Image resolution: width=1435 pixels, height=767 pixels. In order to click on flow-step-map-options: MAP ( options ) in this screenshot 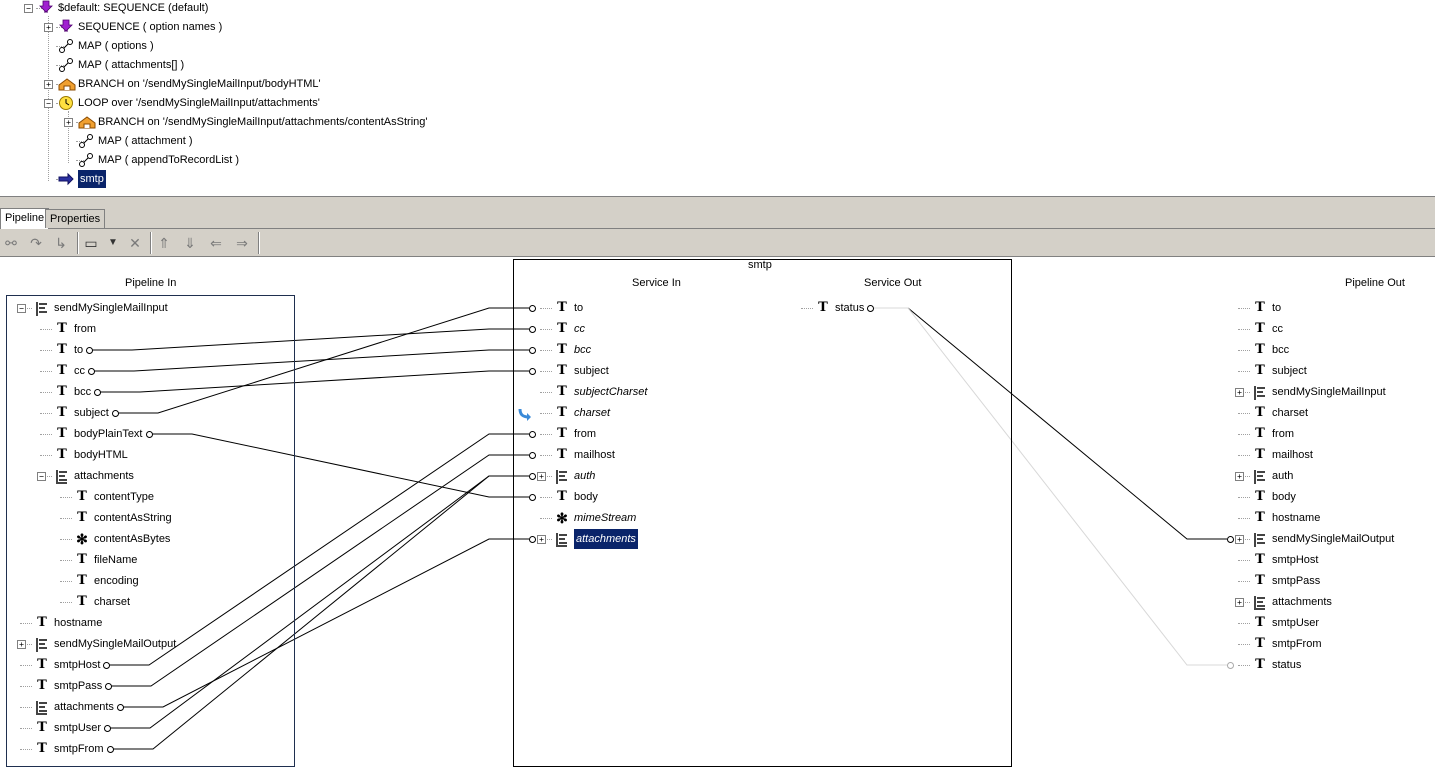, I will do `click(350, 46)`.